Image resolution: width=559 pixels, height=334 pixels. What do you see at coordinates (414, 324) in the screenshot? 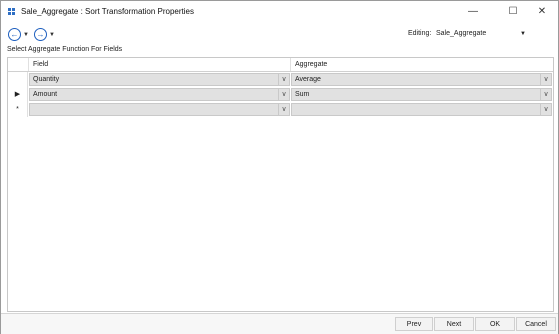
I see `prev-button: Prev` at bounding box center [414, 324].